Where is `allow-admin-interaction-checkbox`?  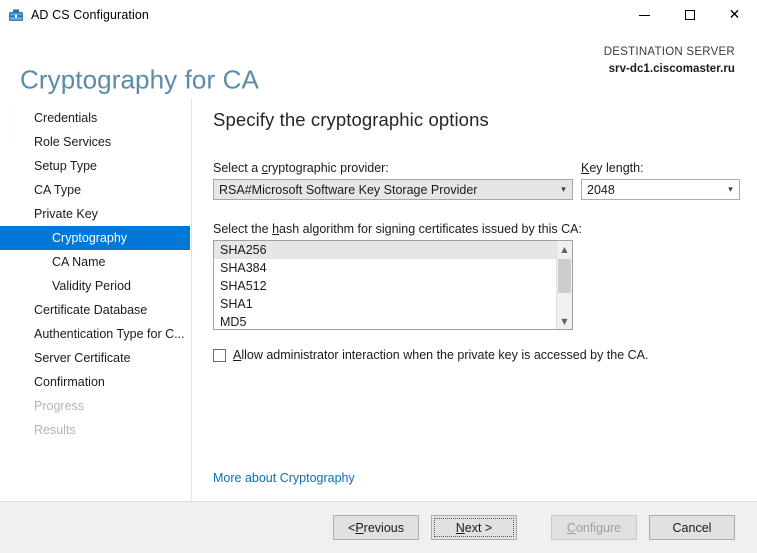 allow-admin-interaction-checkbox is located at coordinates (219, 355).